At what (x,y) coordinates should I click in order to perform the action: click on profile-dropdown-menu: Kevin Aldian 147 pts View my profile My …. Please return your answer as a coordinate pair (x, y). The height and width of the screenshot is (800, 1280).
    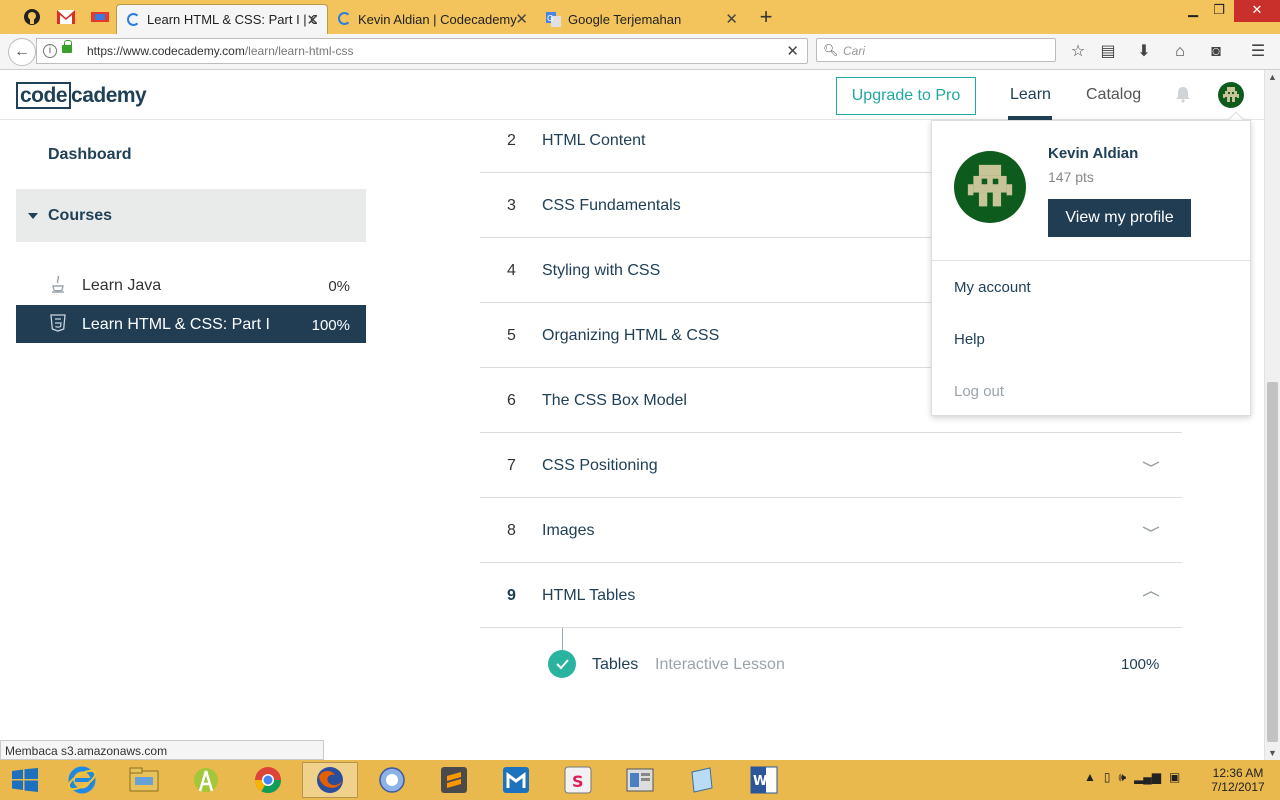
    Looking at the image, I should click on (1091, 268).